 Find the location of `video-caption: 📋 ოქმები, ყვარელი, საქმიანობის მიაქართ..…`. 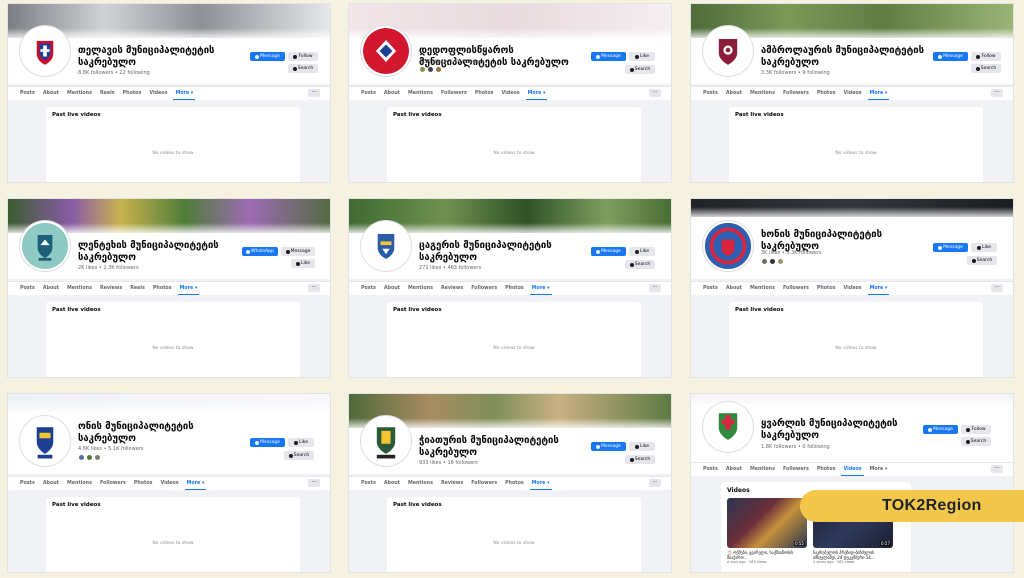

video-caption: 📋 ოქმები, ყვარელი, საქმიანობის მიაქართ..… is located at coordinates (767, 555).